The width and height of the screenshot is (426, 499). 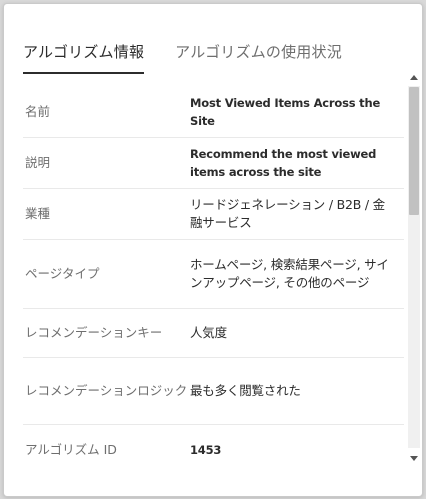 I want to click on detail-row-industry: 業種 リードジェネレーション / B2B / 金融サービス, so click(x=213, y=214).